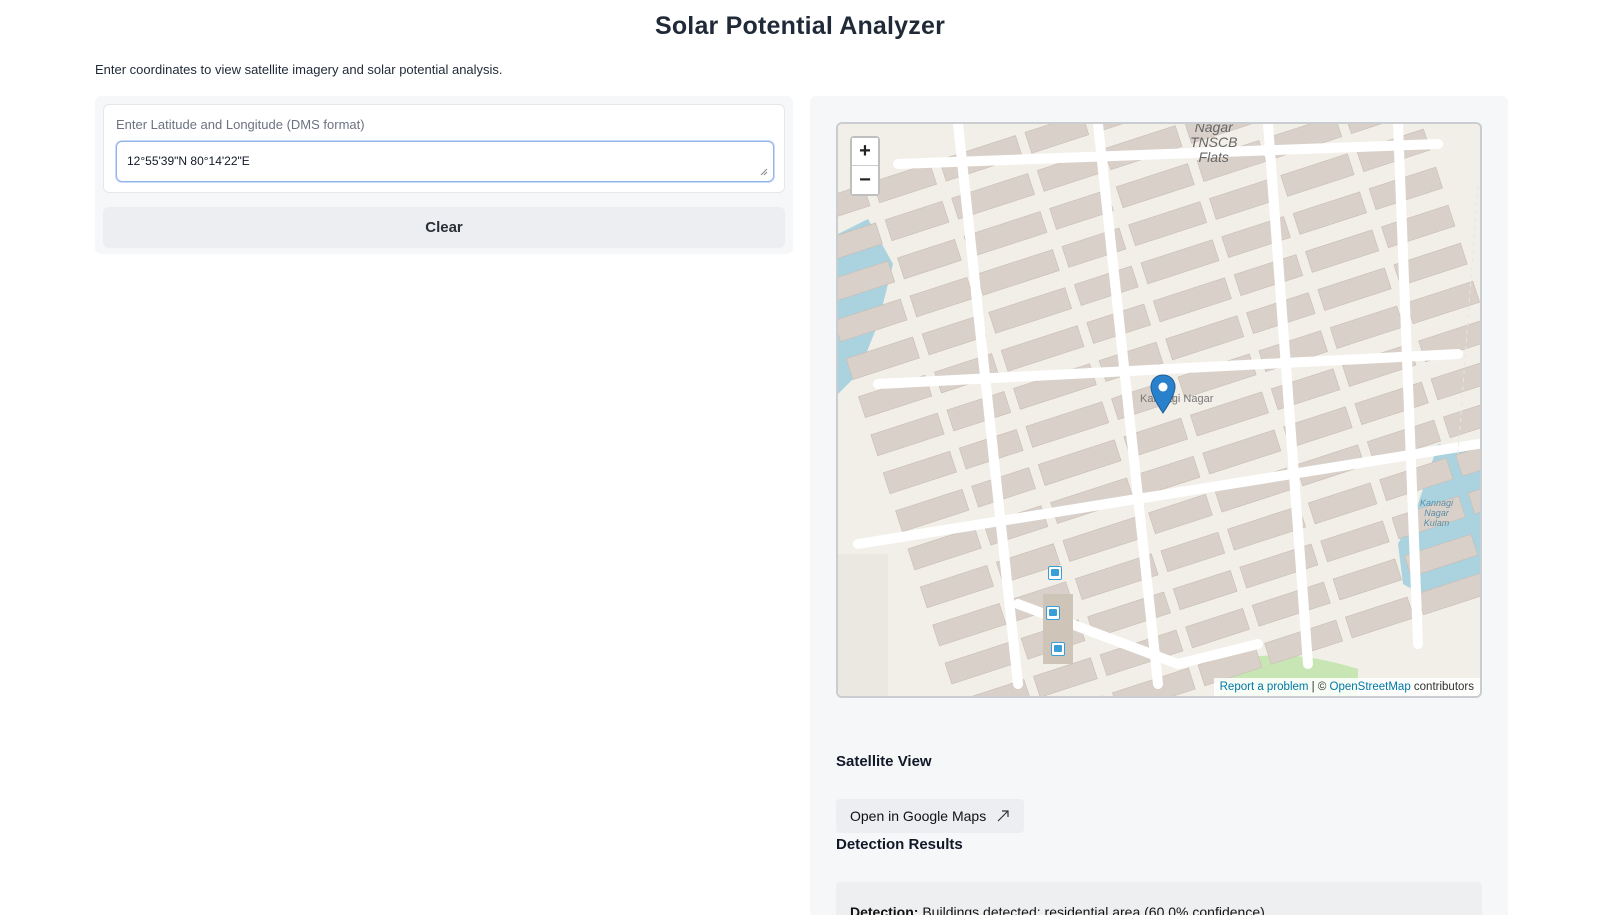 This screenshot has height=915, width=1600. I want to click on attribution-suffix: contributors, so click(1442, 687).